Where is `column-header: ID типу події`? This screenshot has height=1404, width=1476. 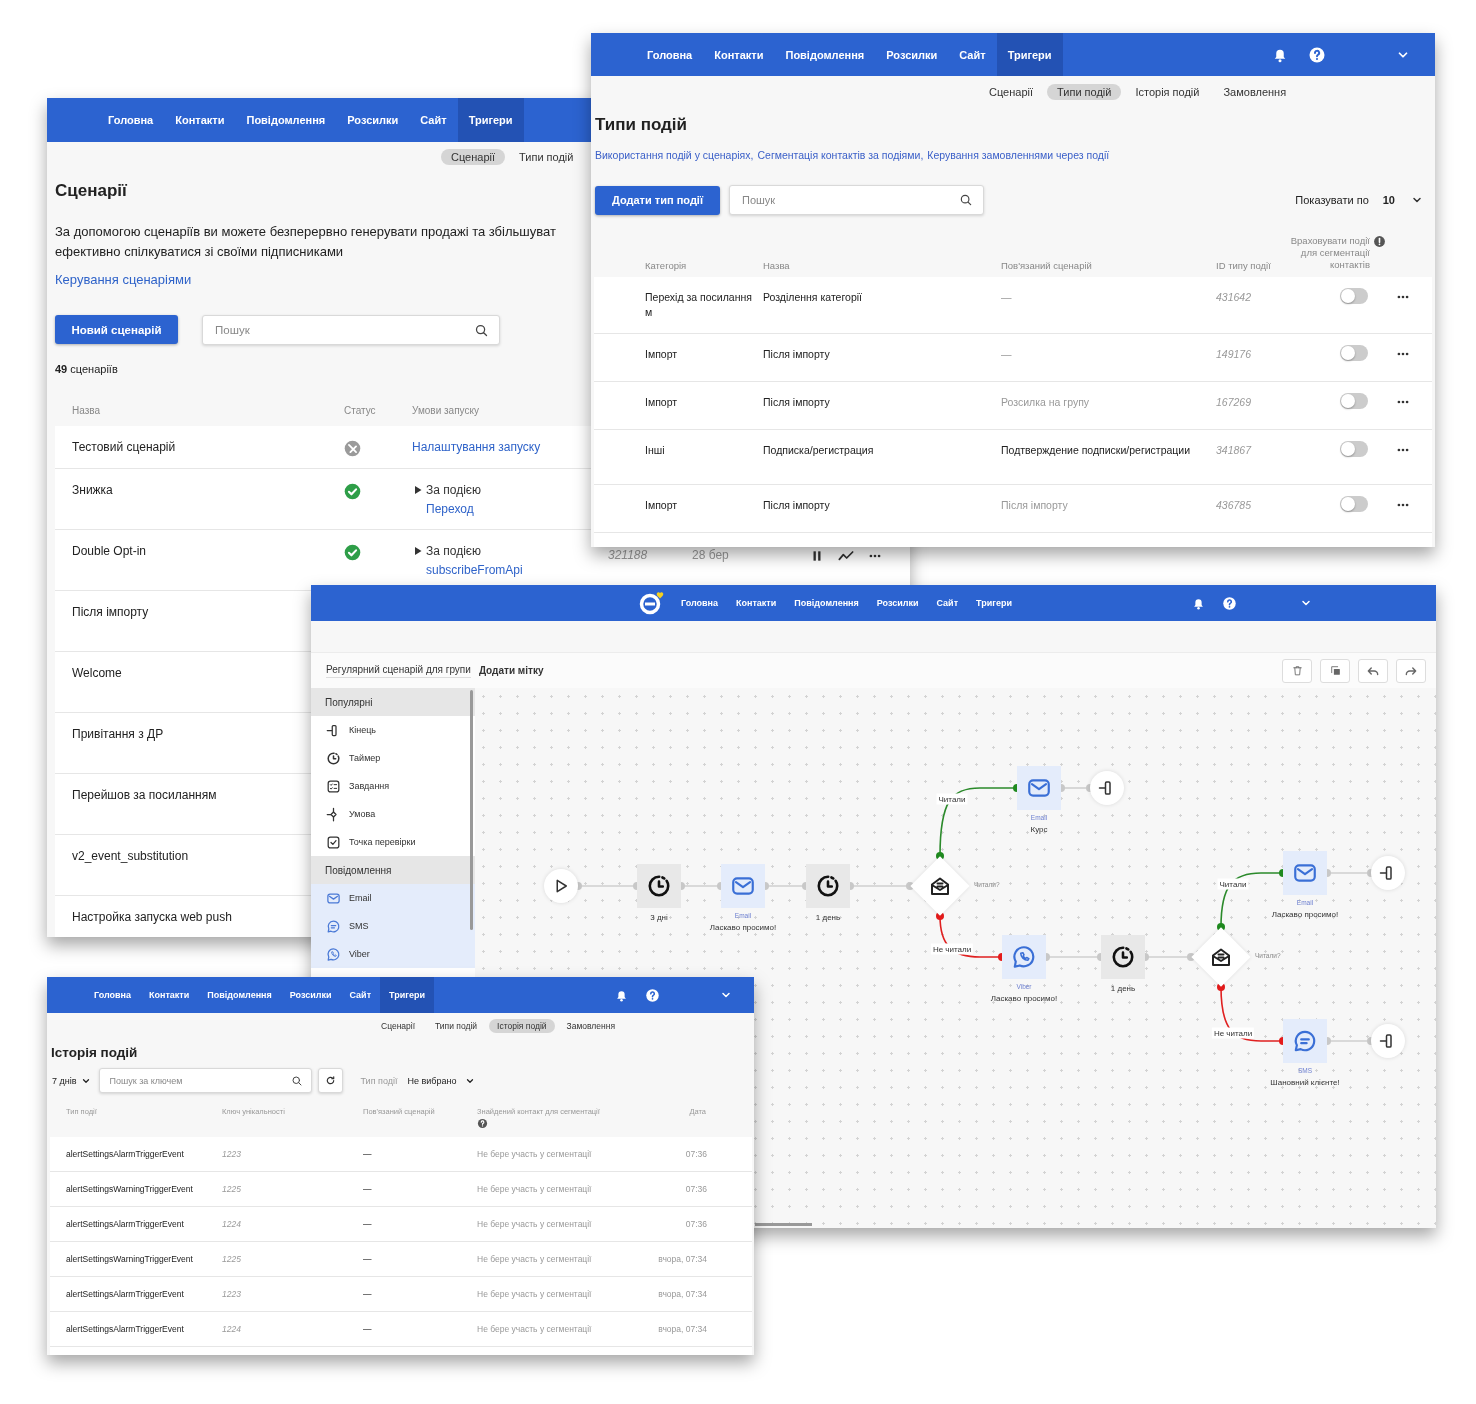
column-header: ID типу події is located at coordinates (1244, 265).